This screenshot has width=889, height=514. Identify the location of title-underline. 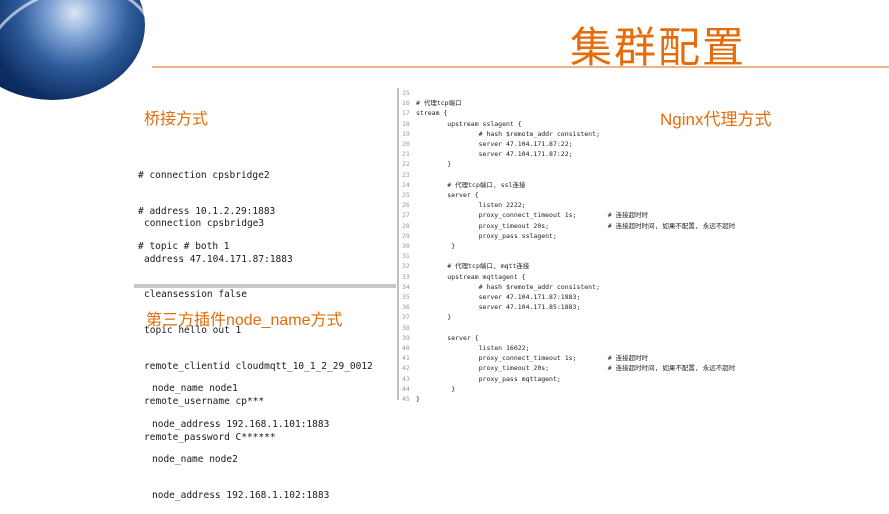
(520, 67).